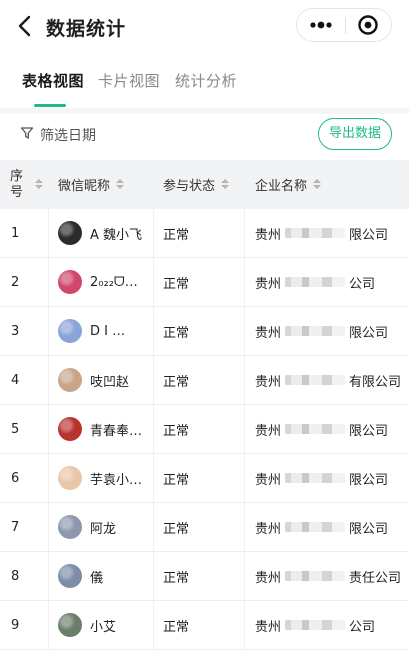 This screenshot has width=409, height=656. What do you see at coordinates (27, 133) in the screenshot?
I see `filter-icon` at bounding box center [27, 133].